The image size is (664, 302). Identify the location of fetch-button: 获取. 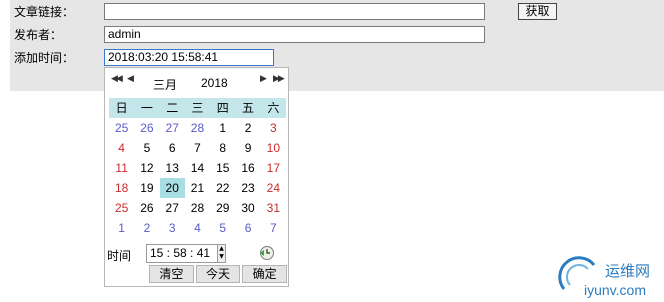
(537, 11).